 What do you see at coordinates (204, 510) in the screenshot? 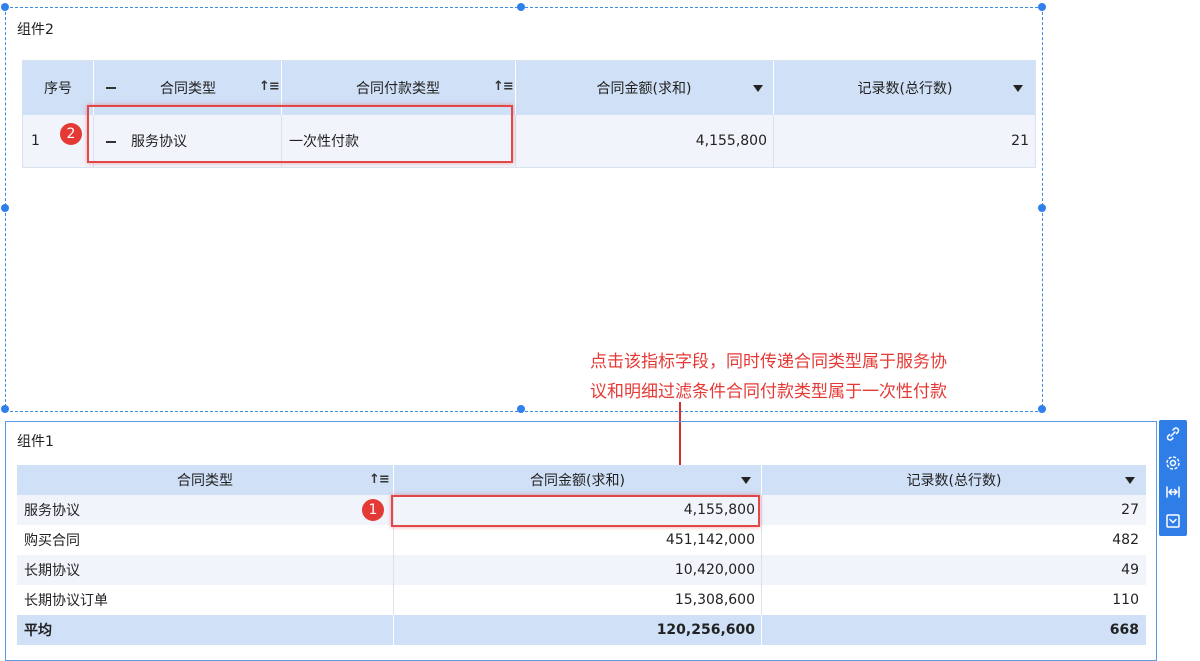
I see `cell-contract-type: 服务协议` at bounding box center [204, 510].